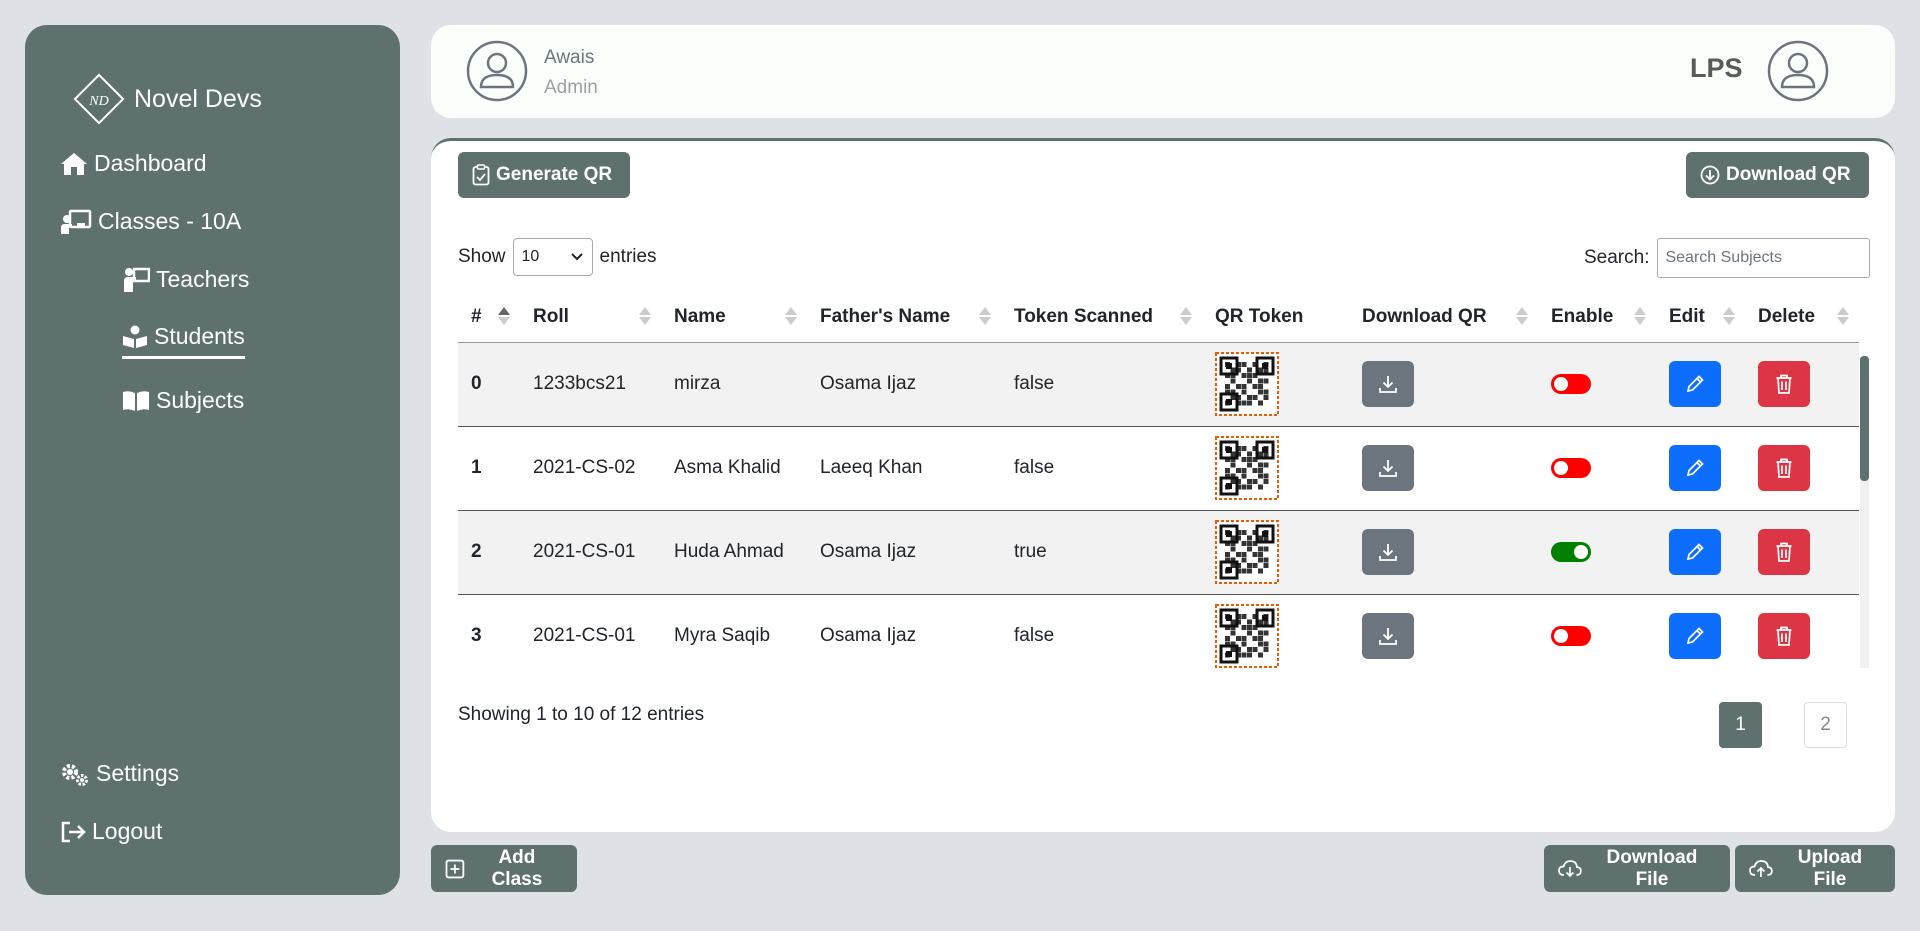 This screenshot has width=1920, height=931. Describe the element at coordinates (1830, 868) in the screenshot. I see `upload-file-label: Upload File` at that location.